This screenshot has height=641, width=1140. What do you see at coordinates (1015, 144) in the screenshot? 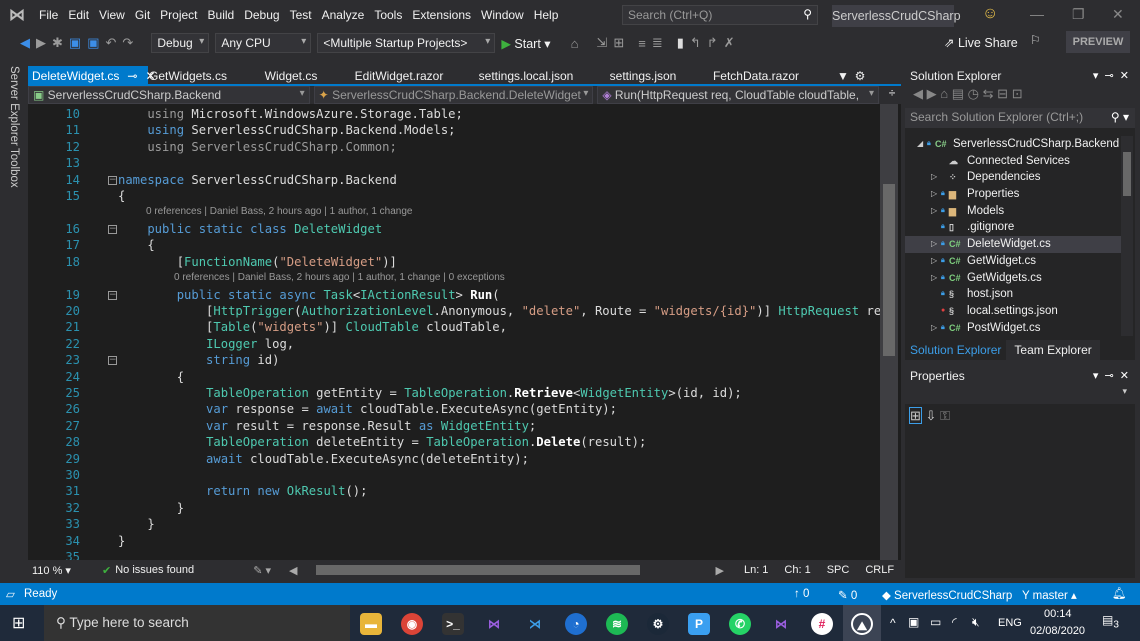
I see `tree-item: ◢ 🔒︎ C# ServerlessCrudCSharp.Backend` at bounding box center [1015, 144].